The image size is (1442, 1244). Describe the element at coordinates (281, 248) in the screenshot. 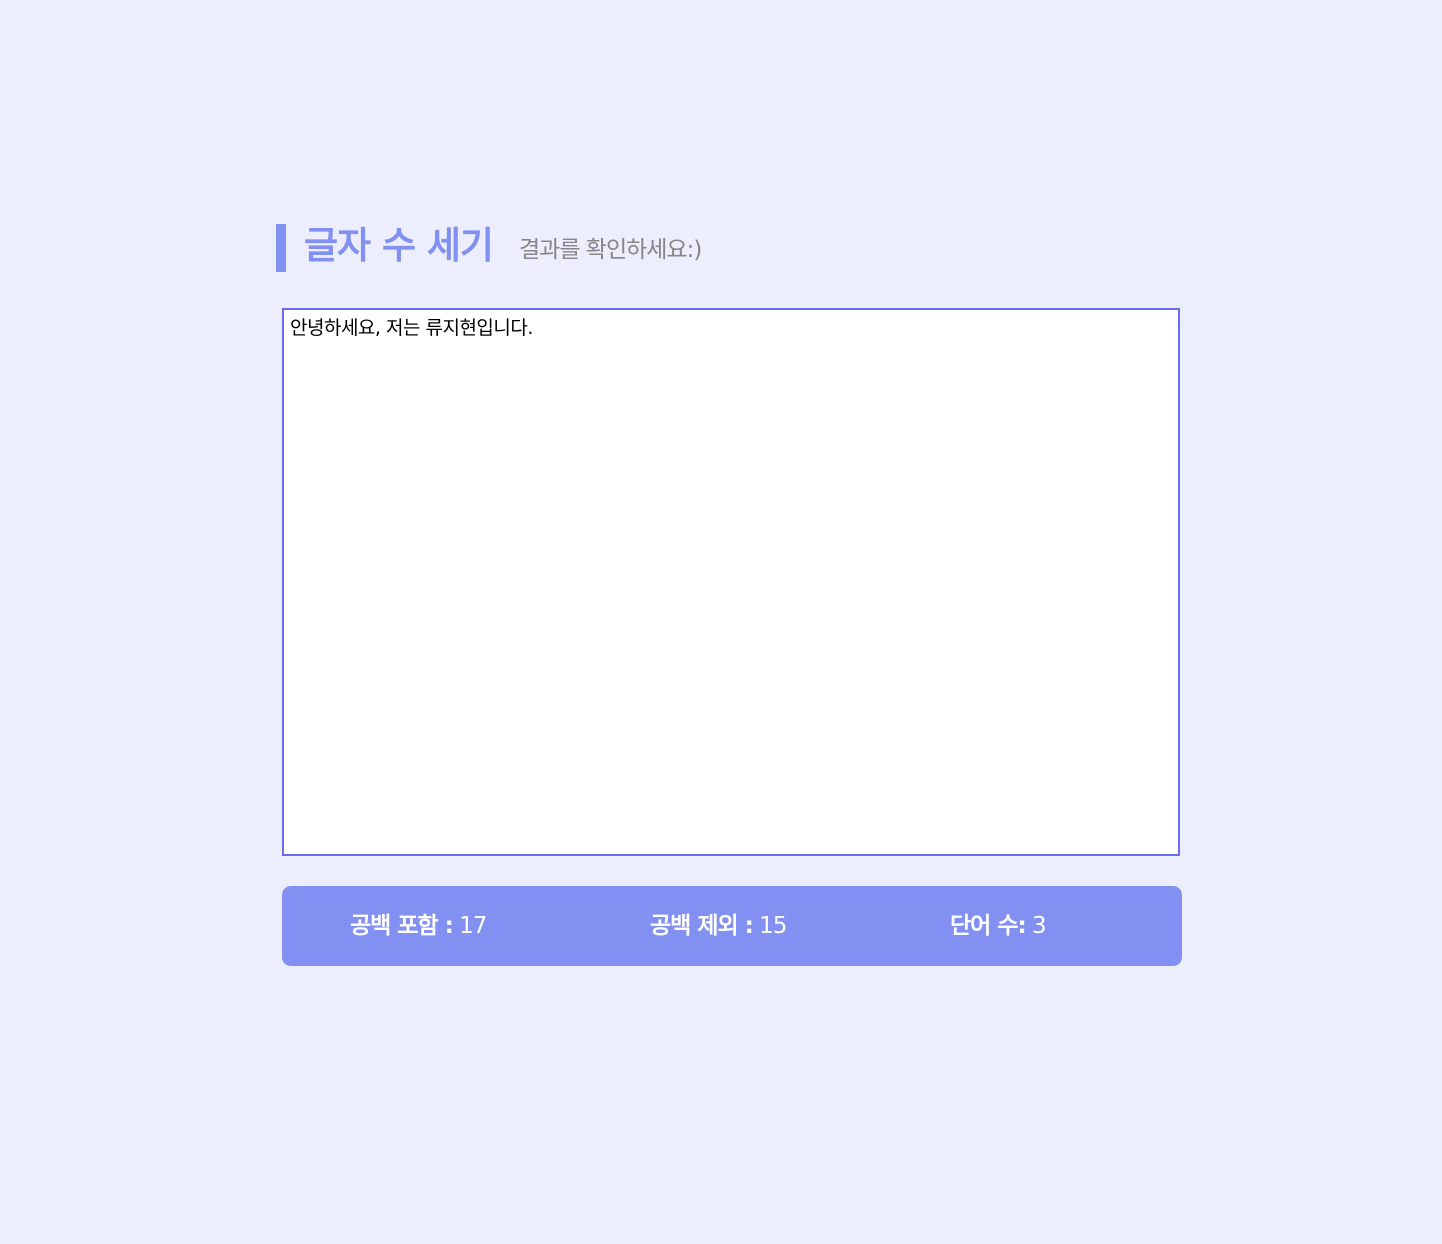

I see `title-accent-bar` at that location.